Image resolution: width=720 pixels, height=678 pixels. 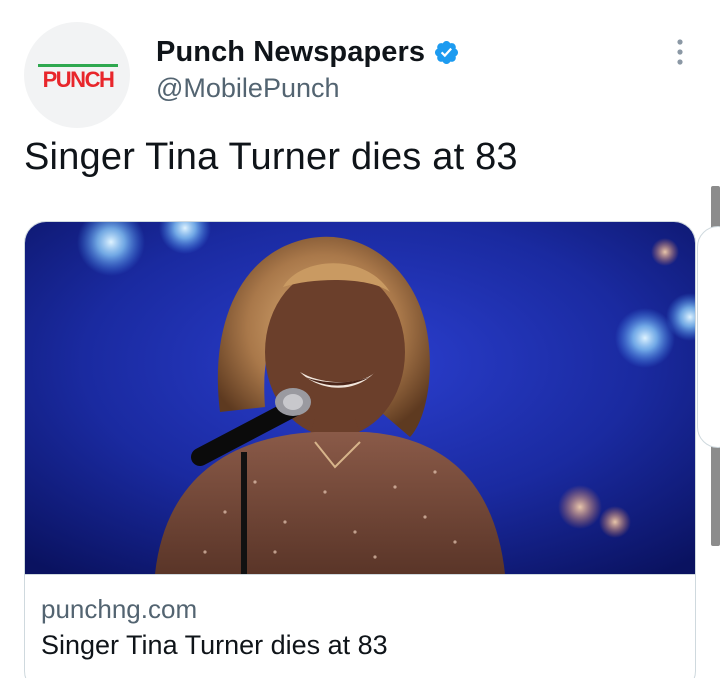 What do you see at coordinates (447, 52) in the screenshot?
I see `verified-badge-icon` at bounding box center [447, 52].